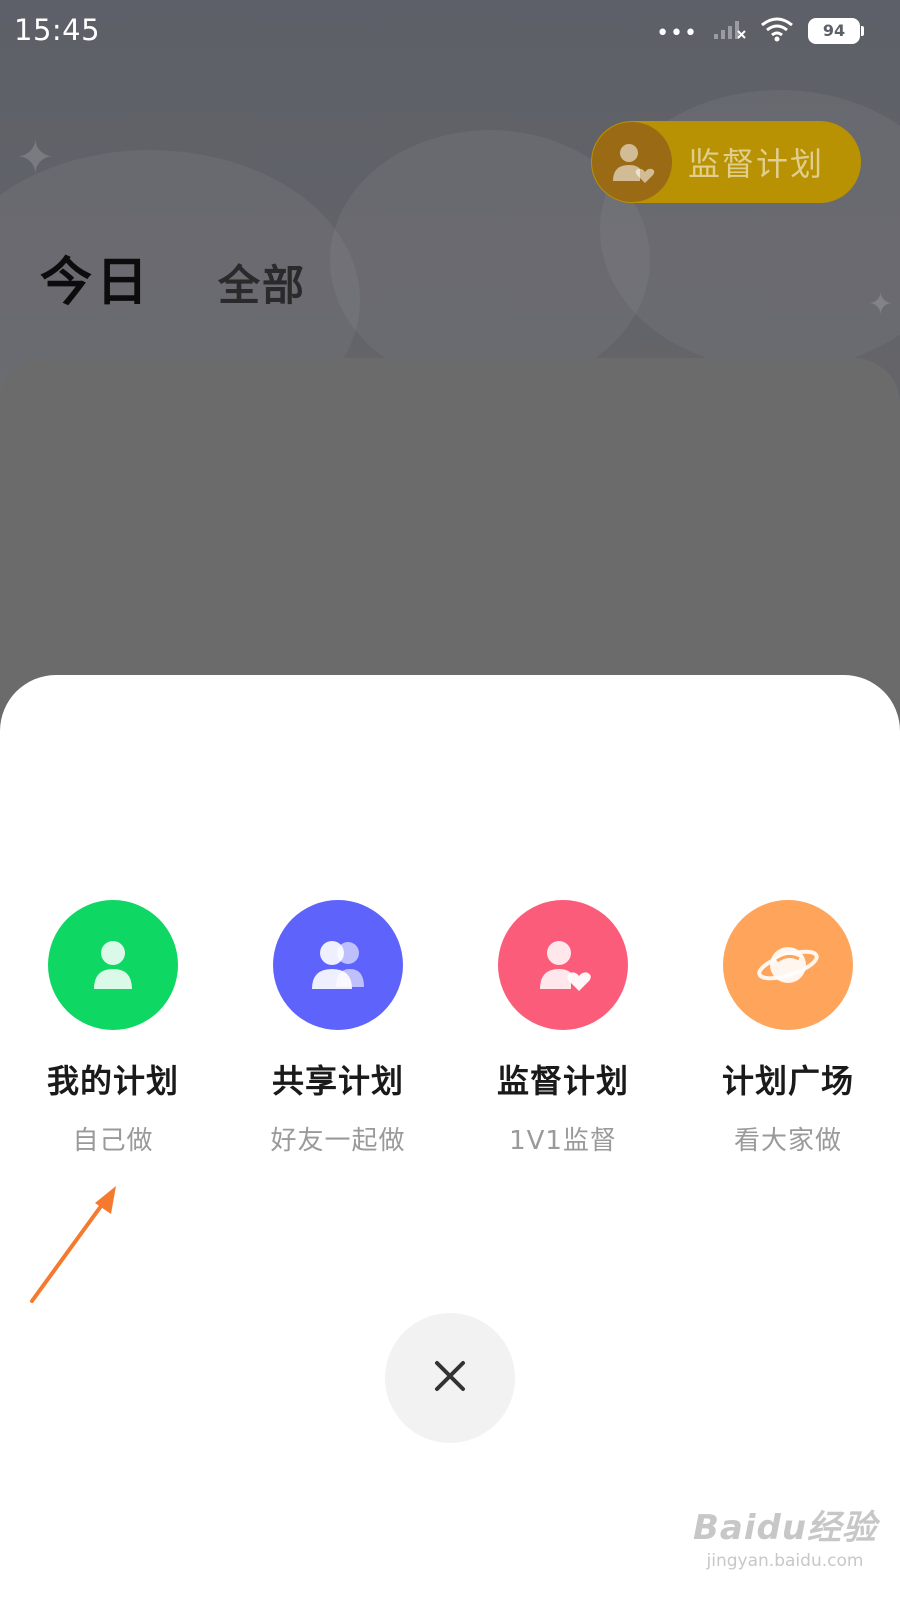 This screenshot has height=1600, width=900. Describe the element at coordinates (787, 1081) in the screenshot. I see `option-title: 计划广场` at that location.